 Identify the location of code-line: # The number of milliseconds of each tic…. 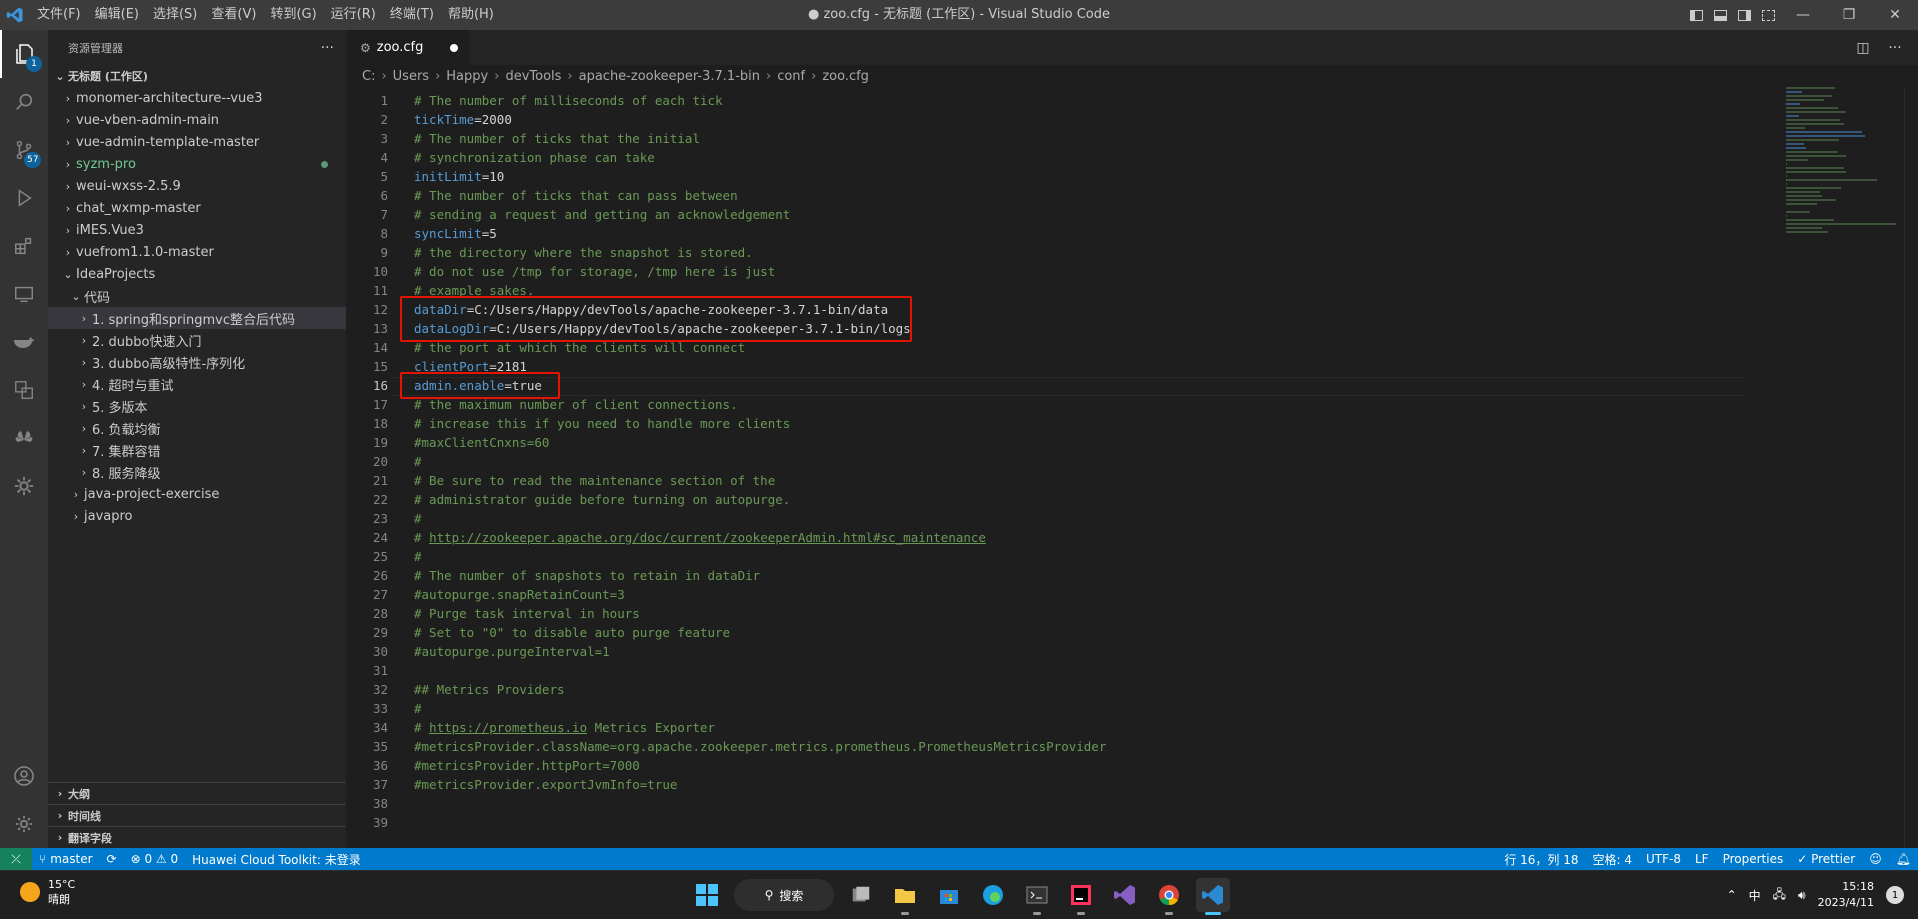
(568, 100).